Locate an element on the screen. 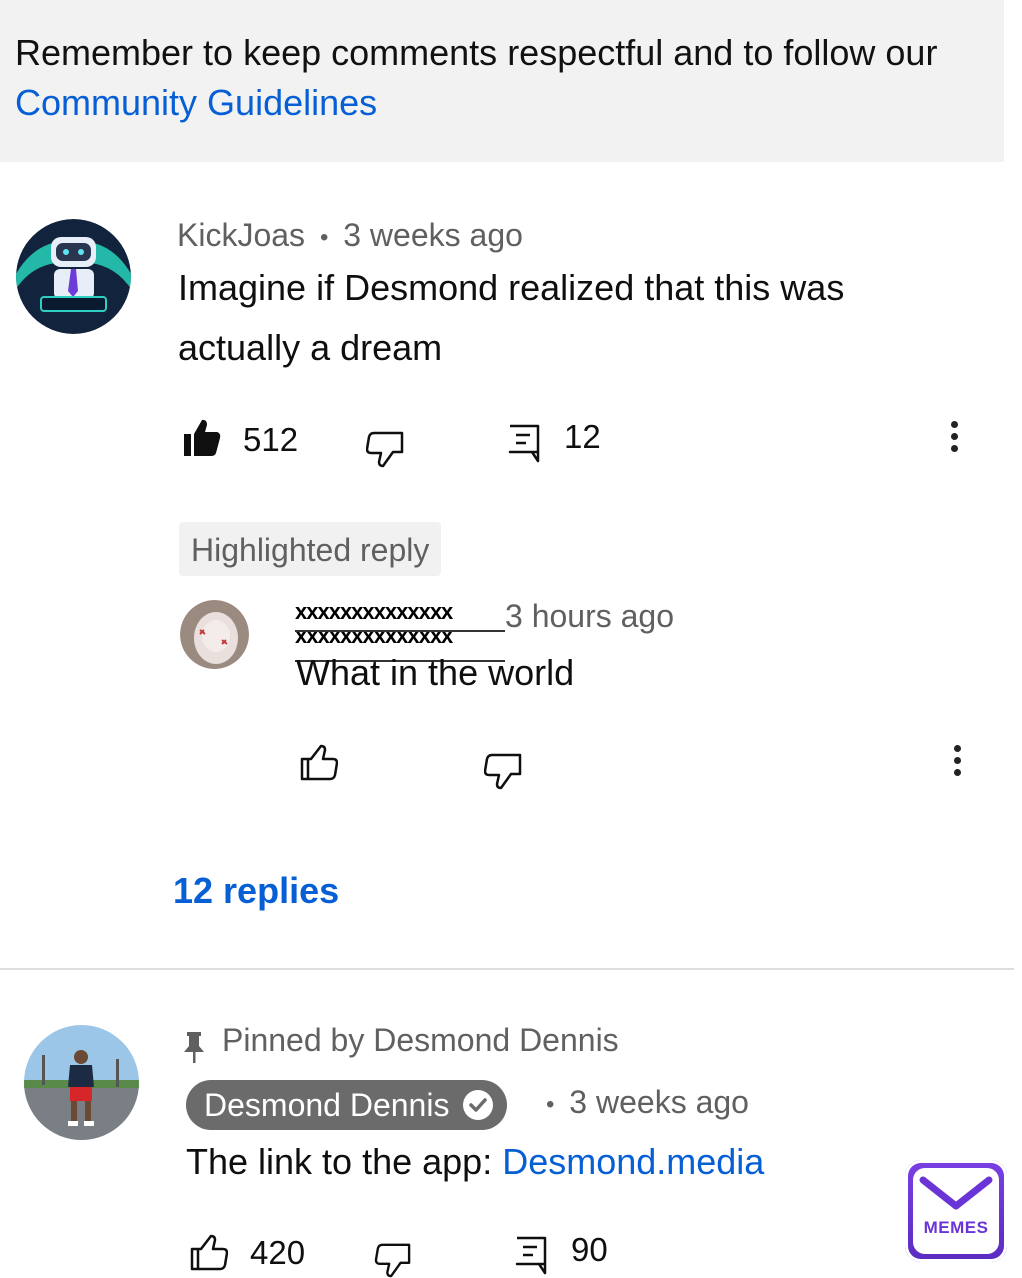 This screenshot has height=1278, width=1022. comment2-author: Desmond Dennis is located at coordinates (327, 1105).